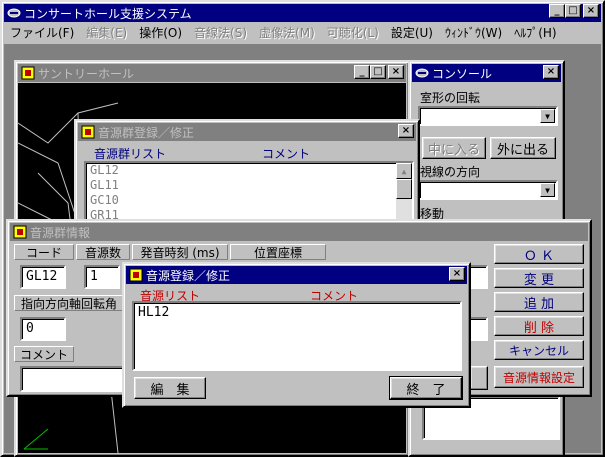 This screenshot has height=457, width=605. Describe the element at coordinates (220, 32) in the screenshot. I see `menu-ray-method: 音線法(S)` at that location.